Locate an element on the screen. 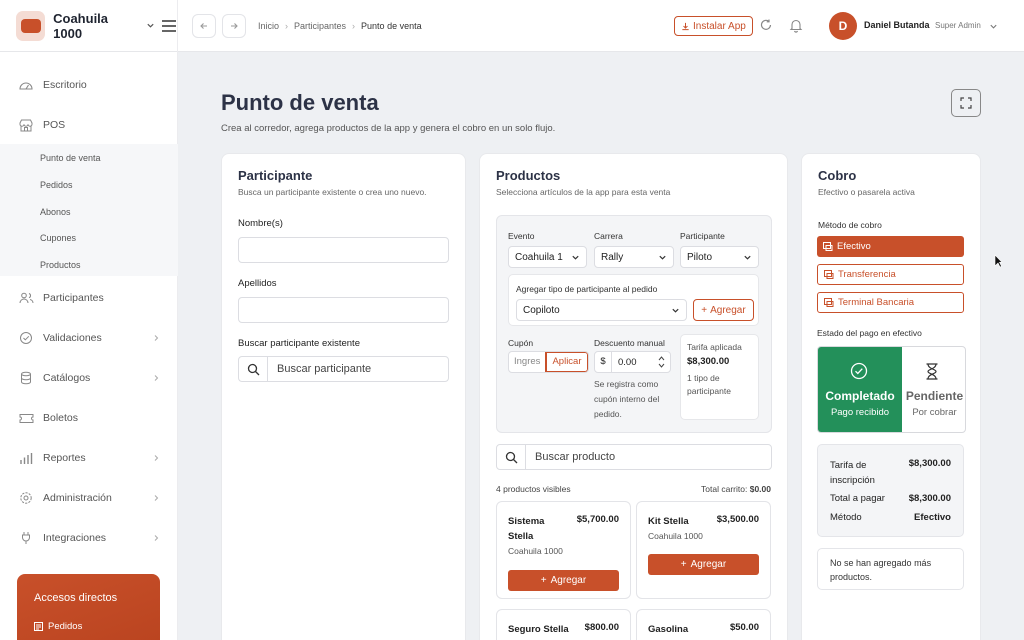  forward-button is located at coordinates (234, 25).